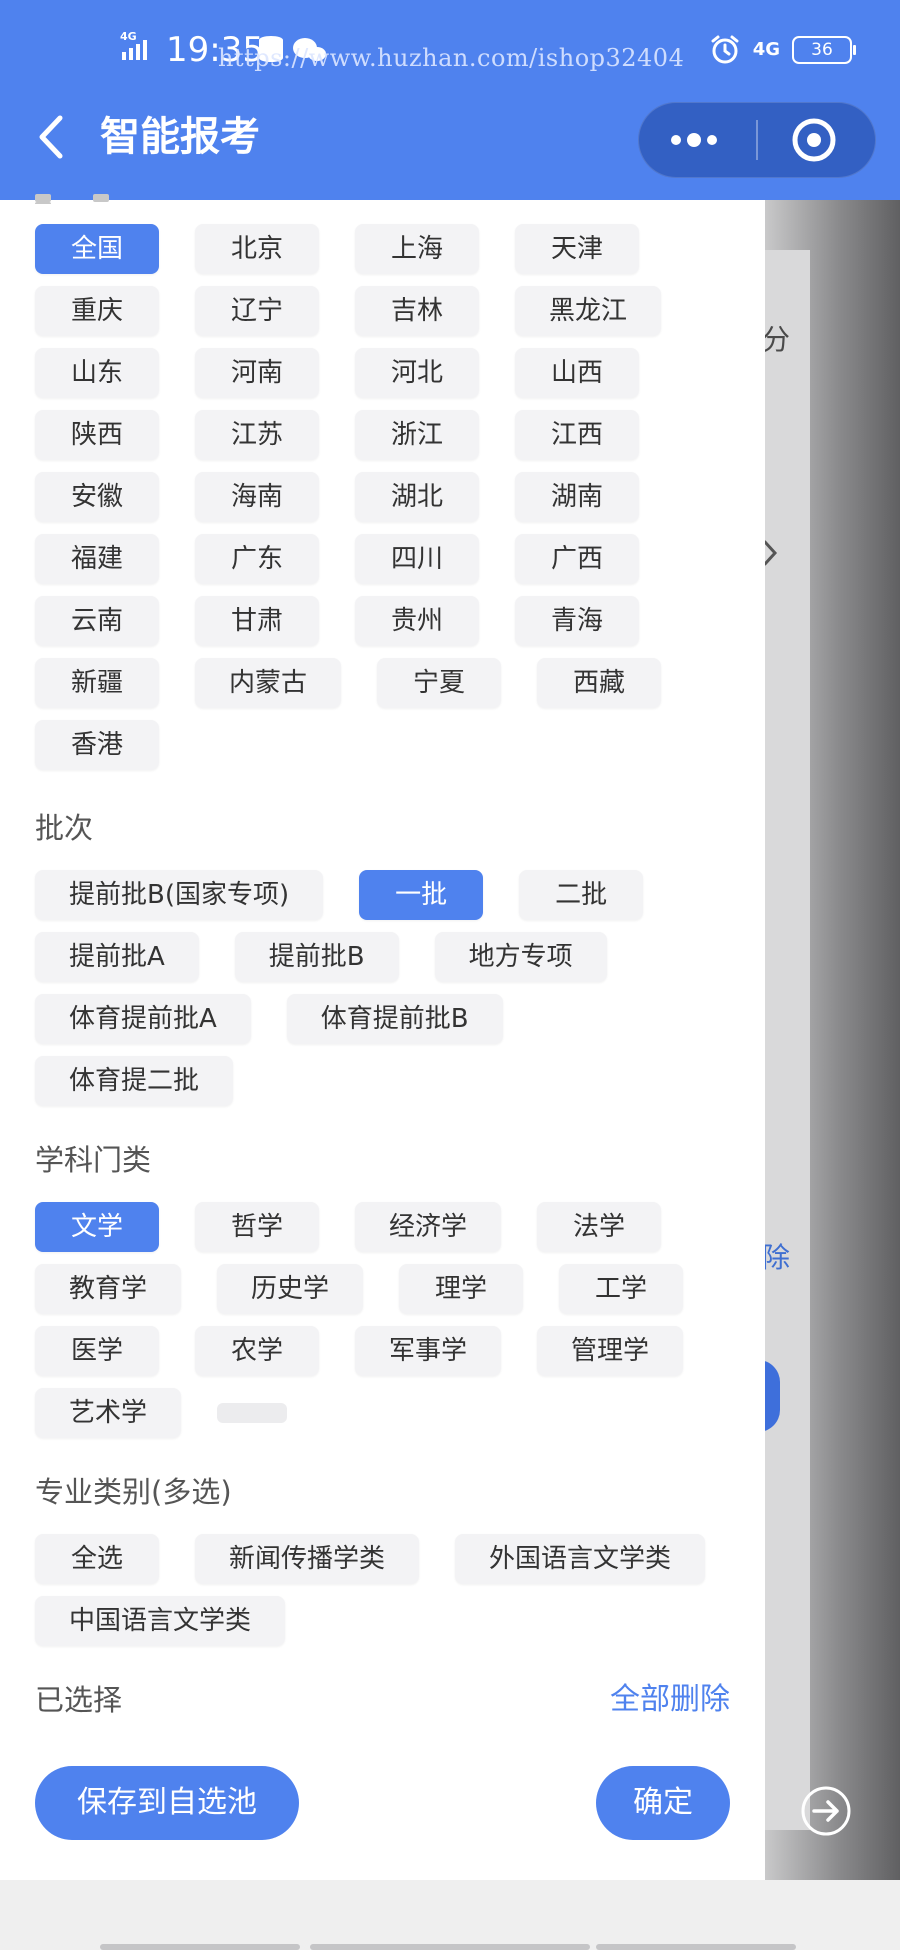 The width and height of the screenshot is (900, 1950). What do you see at coordinates (787, 1040) in the screenshot?
I see `background-page-card` at bounding box center [787, 1040].